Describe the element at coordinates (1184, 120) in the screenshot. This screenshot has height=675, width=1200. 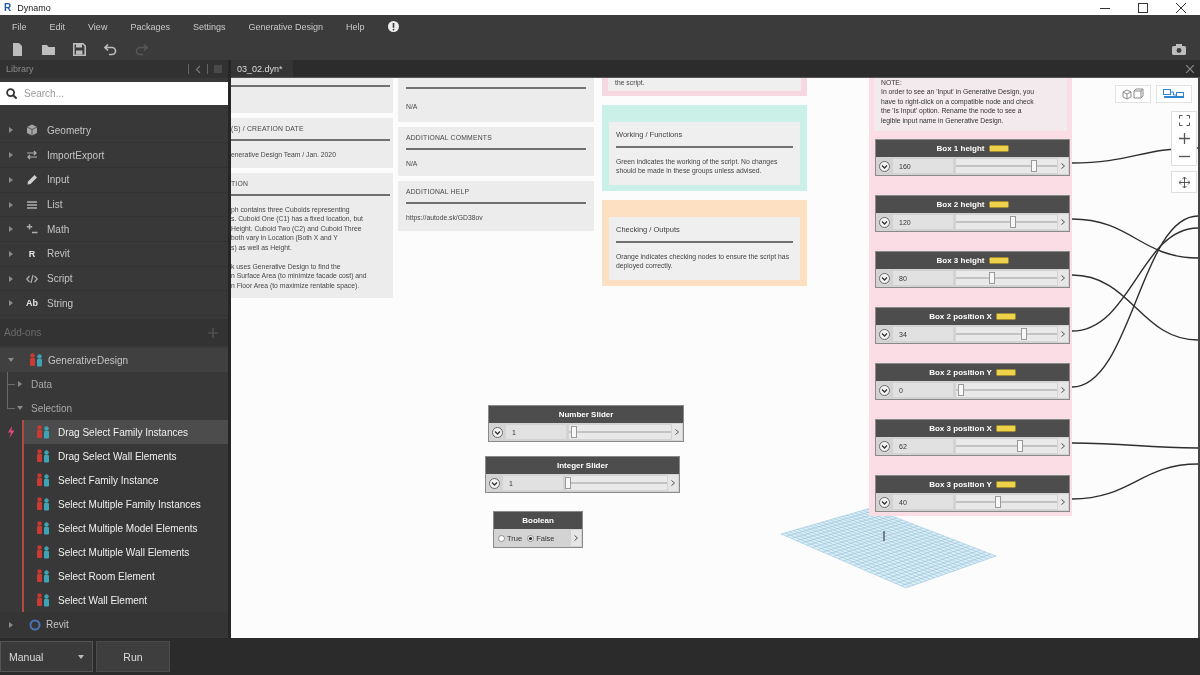
I see `fit-view-icon` at that location.